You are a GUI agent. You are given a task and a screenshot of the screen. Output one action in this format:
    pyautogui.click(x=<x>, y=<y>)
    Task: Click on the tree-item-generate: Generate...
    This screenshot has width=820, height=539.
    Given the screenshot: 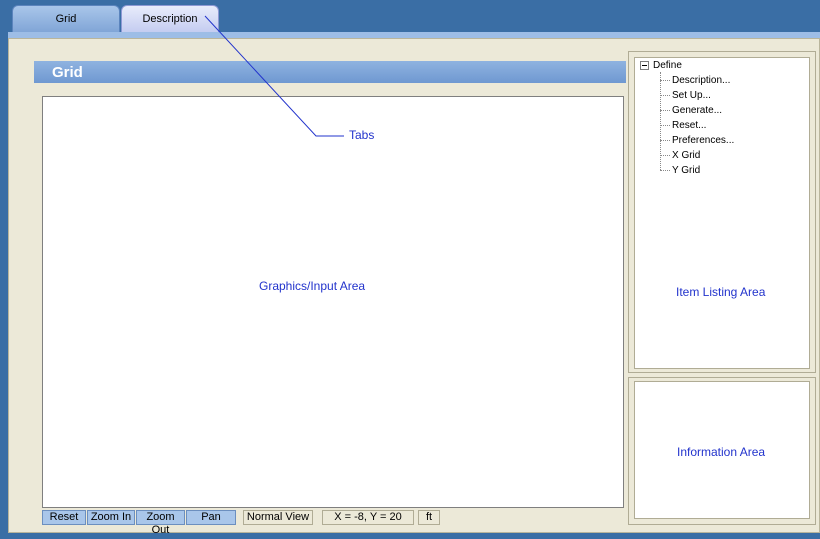 What is the action you would take?
    pyautogui.click(x=691, y=110)
    